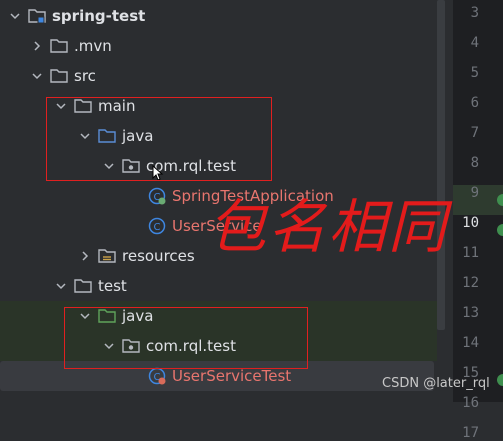 The image size is (503, 441). What do you see at coordinates (112, 286) in the screenshot?
I see `tree-item-label: test` at bounding box center [112, 286].